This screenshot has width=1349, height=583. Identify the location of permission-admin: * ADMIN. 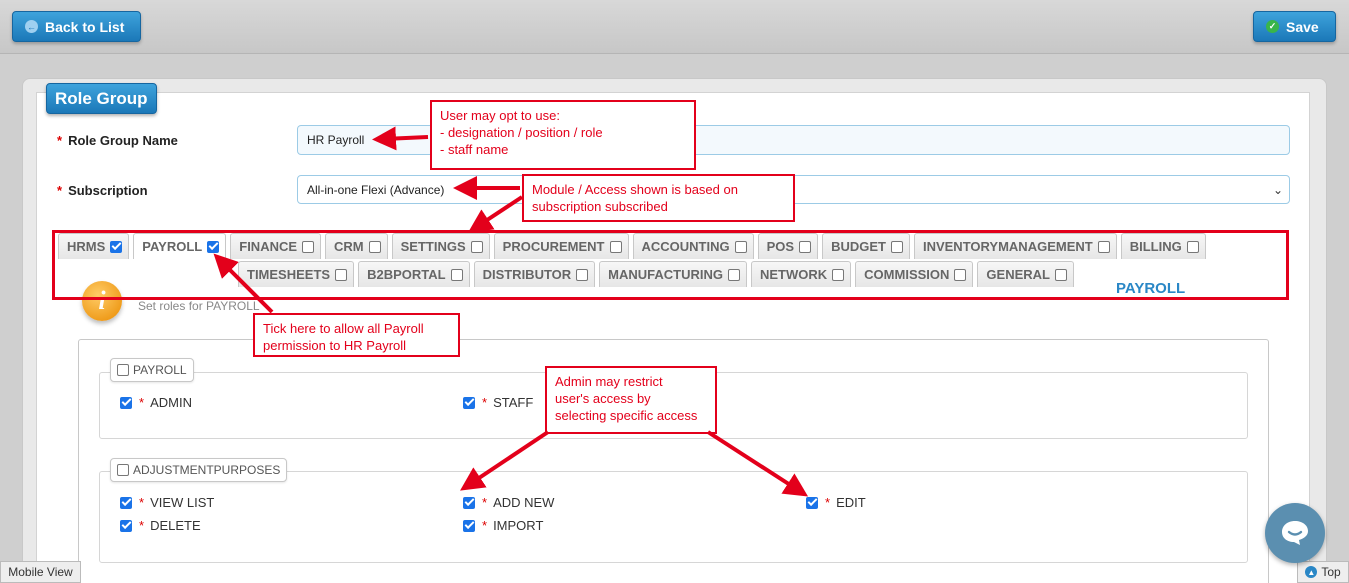
(156, 402).